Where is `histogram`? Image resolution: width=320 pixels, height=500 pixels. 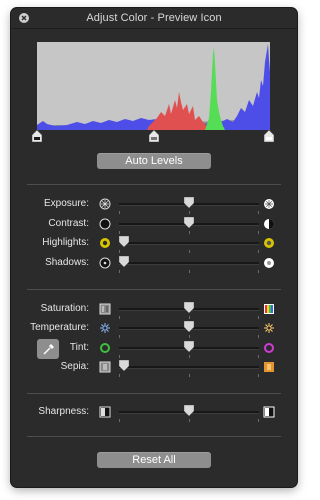
histogram is located at coordinates (153, 86).